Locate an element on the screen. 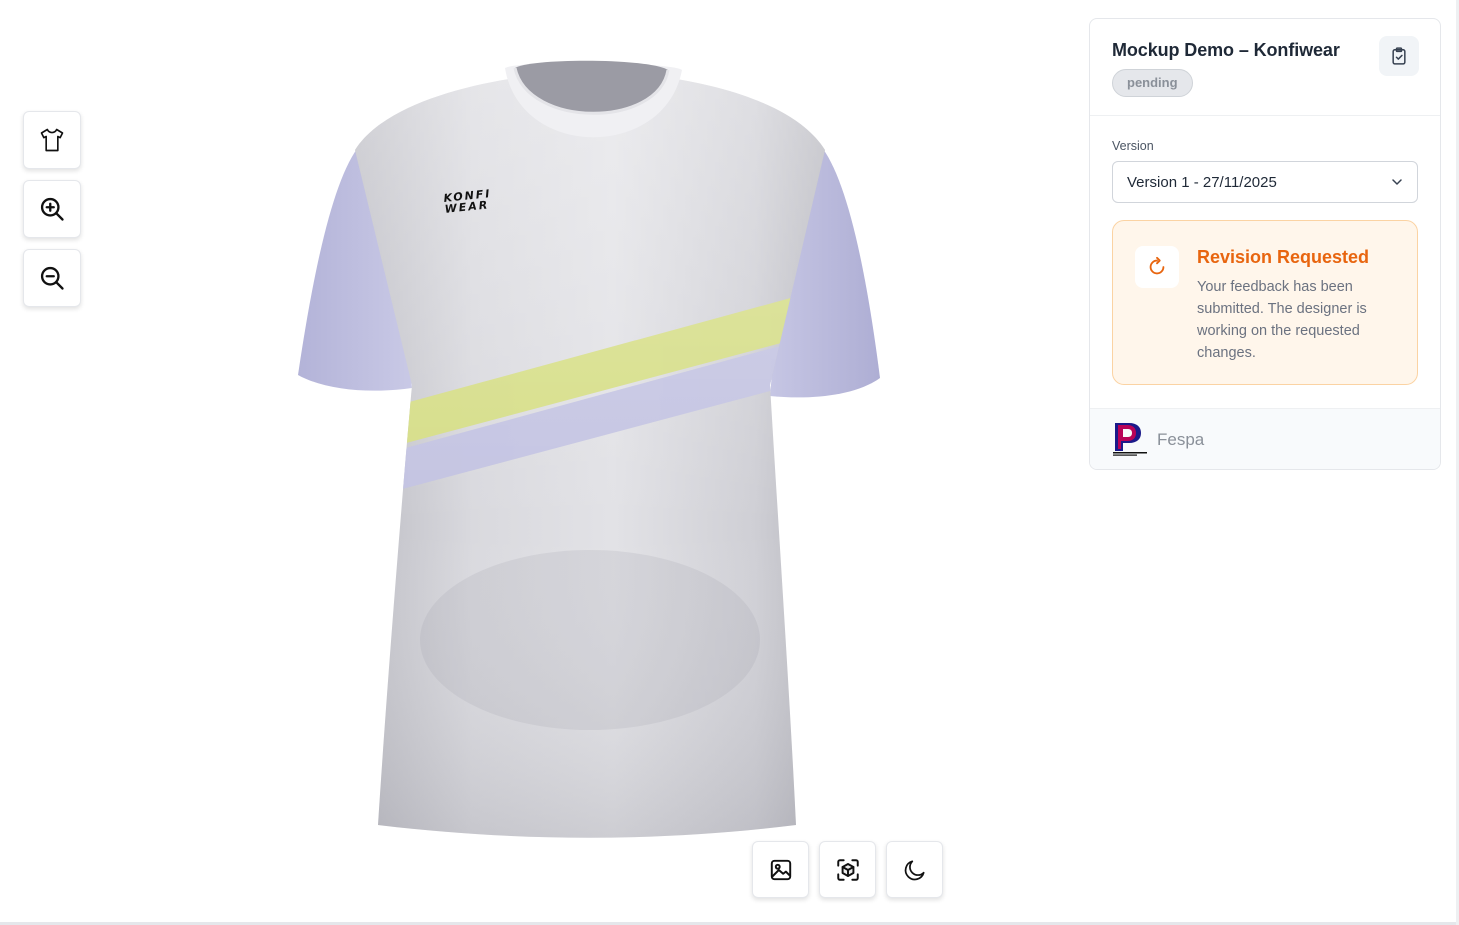  image-icon is located at coordinates (780, 869).